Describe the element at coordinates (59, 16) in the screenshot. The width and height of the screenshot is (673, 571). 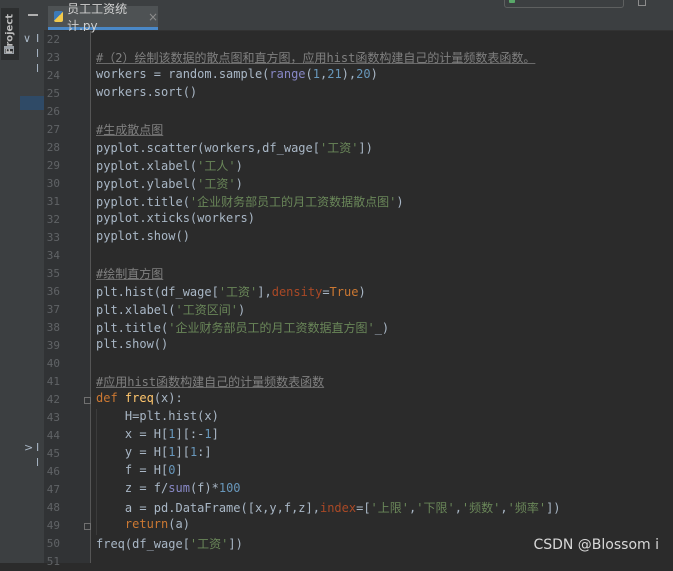
I see `python-file-icon` at that location.